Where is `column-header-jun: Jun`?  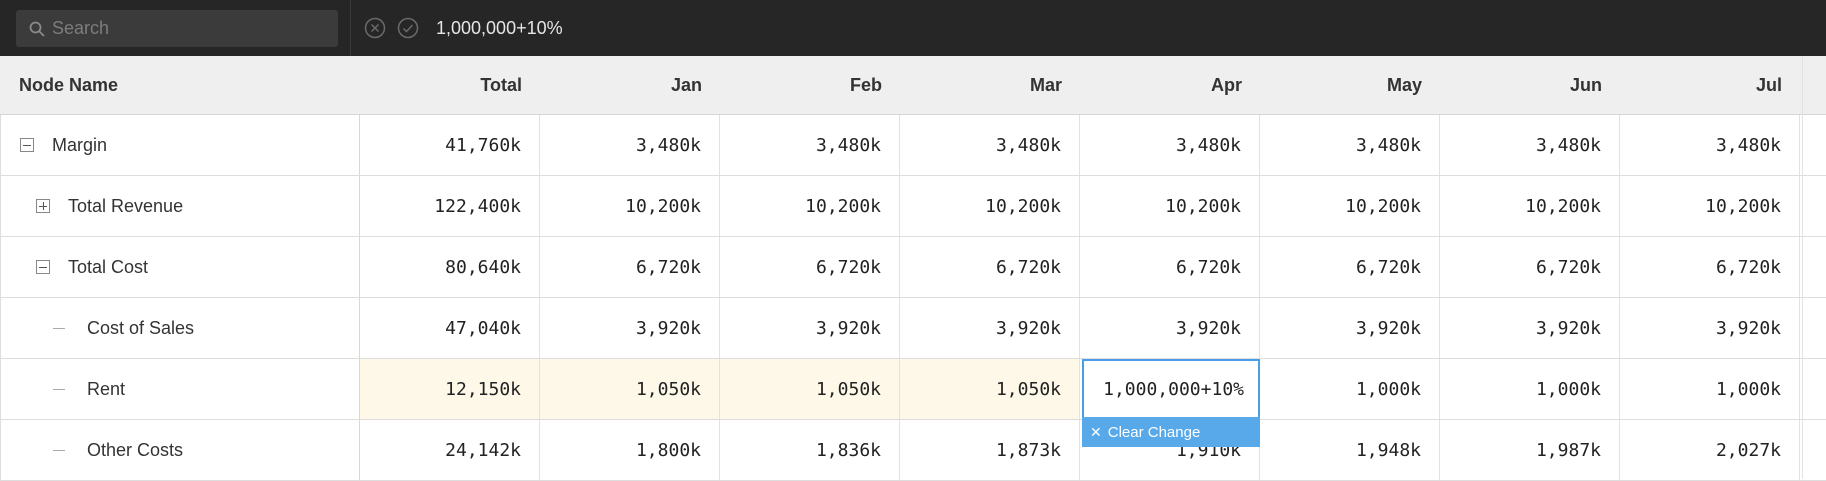
column-header-jun: Jun is located at coordinates (1530, 85).